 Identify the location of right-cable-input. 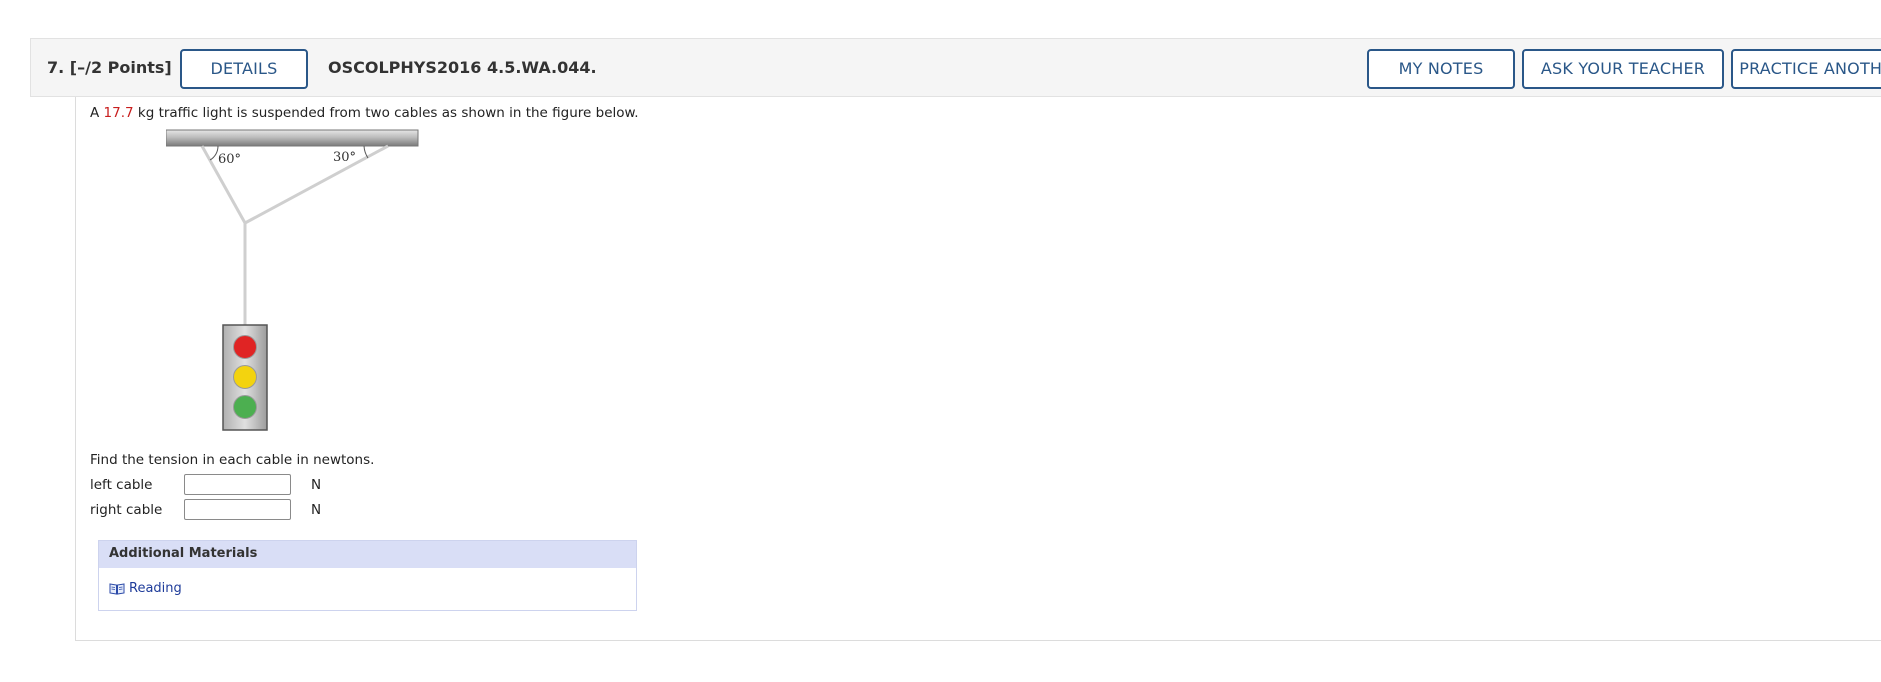
(237, 509).